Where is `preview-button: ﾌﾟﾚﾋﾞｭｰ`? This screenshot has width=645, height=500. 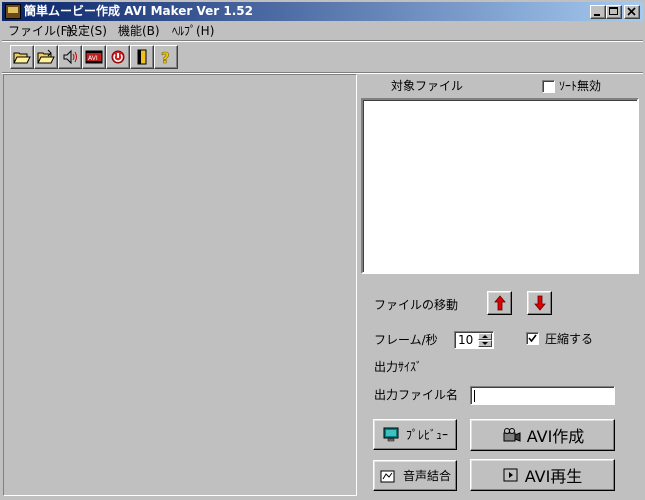 preview-button: ﾌﾟﾚﾋﾞｭｰ is located at coordinates (415, 434).